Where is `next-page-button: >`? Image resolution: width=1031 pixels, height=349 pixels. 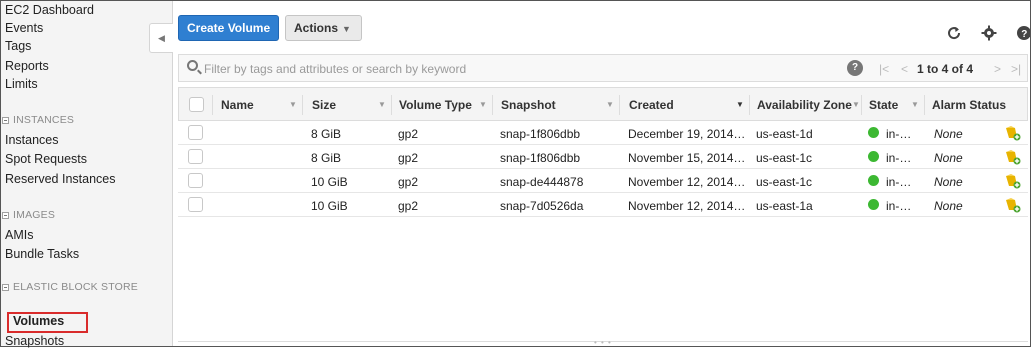
next-page-button: > is located at coordinates (997, 69).